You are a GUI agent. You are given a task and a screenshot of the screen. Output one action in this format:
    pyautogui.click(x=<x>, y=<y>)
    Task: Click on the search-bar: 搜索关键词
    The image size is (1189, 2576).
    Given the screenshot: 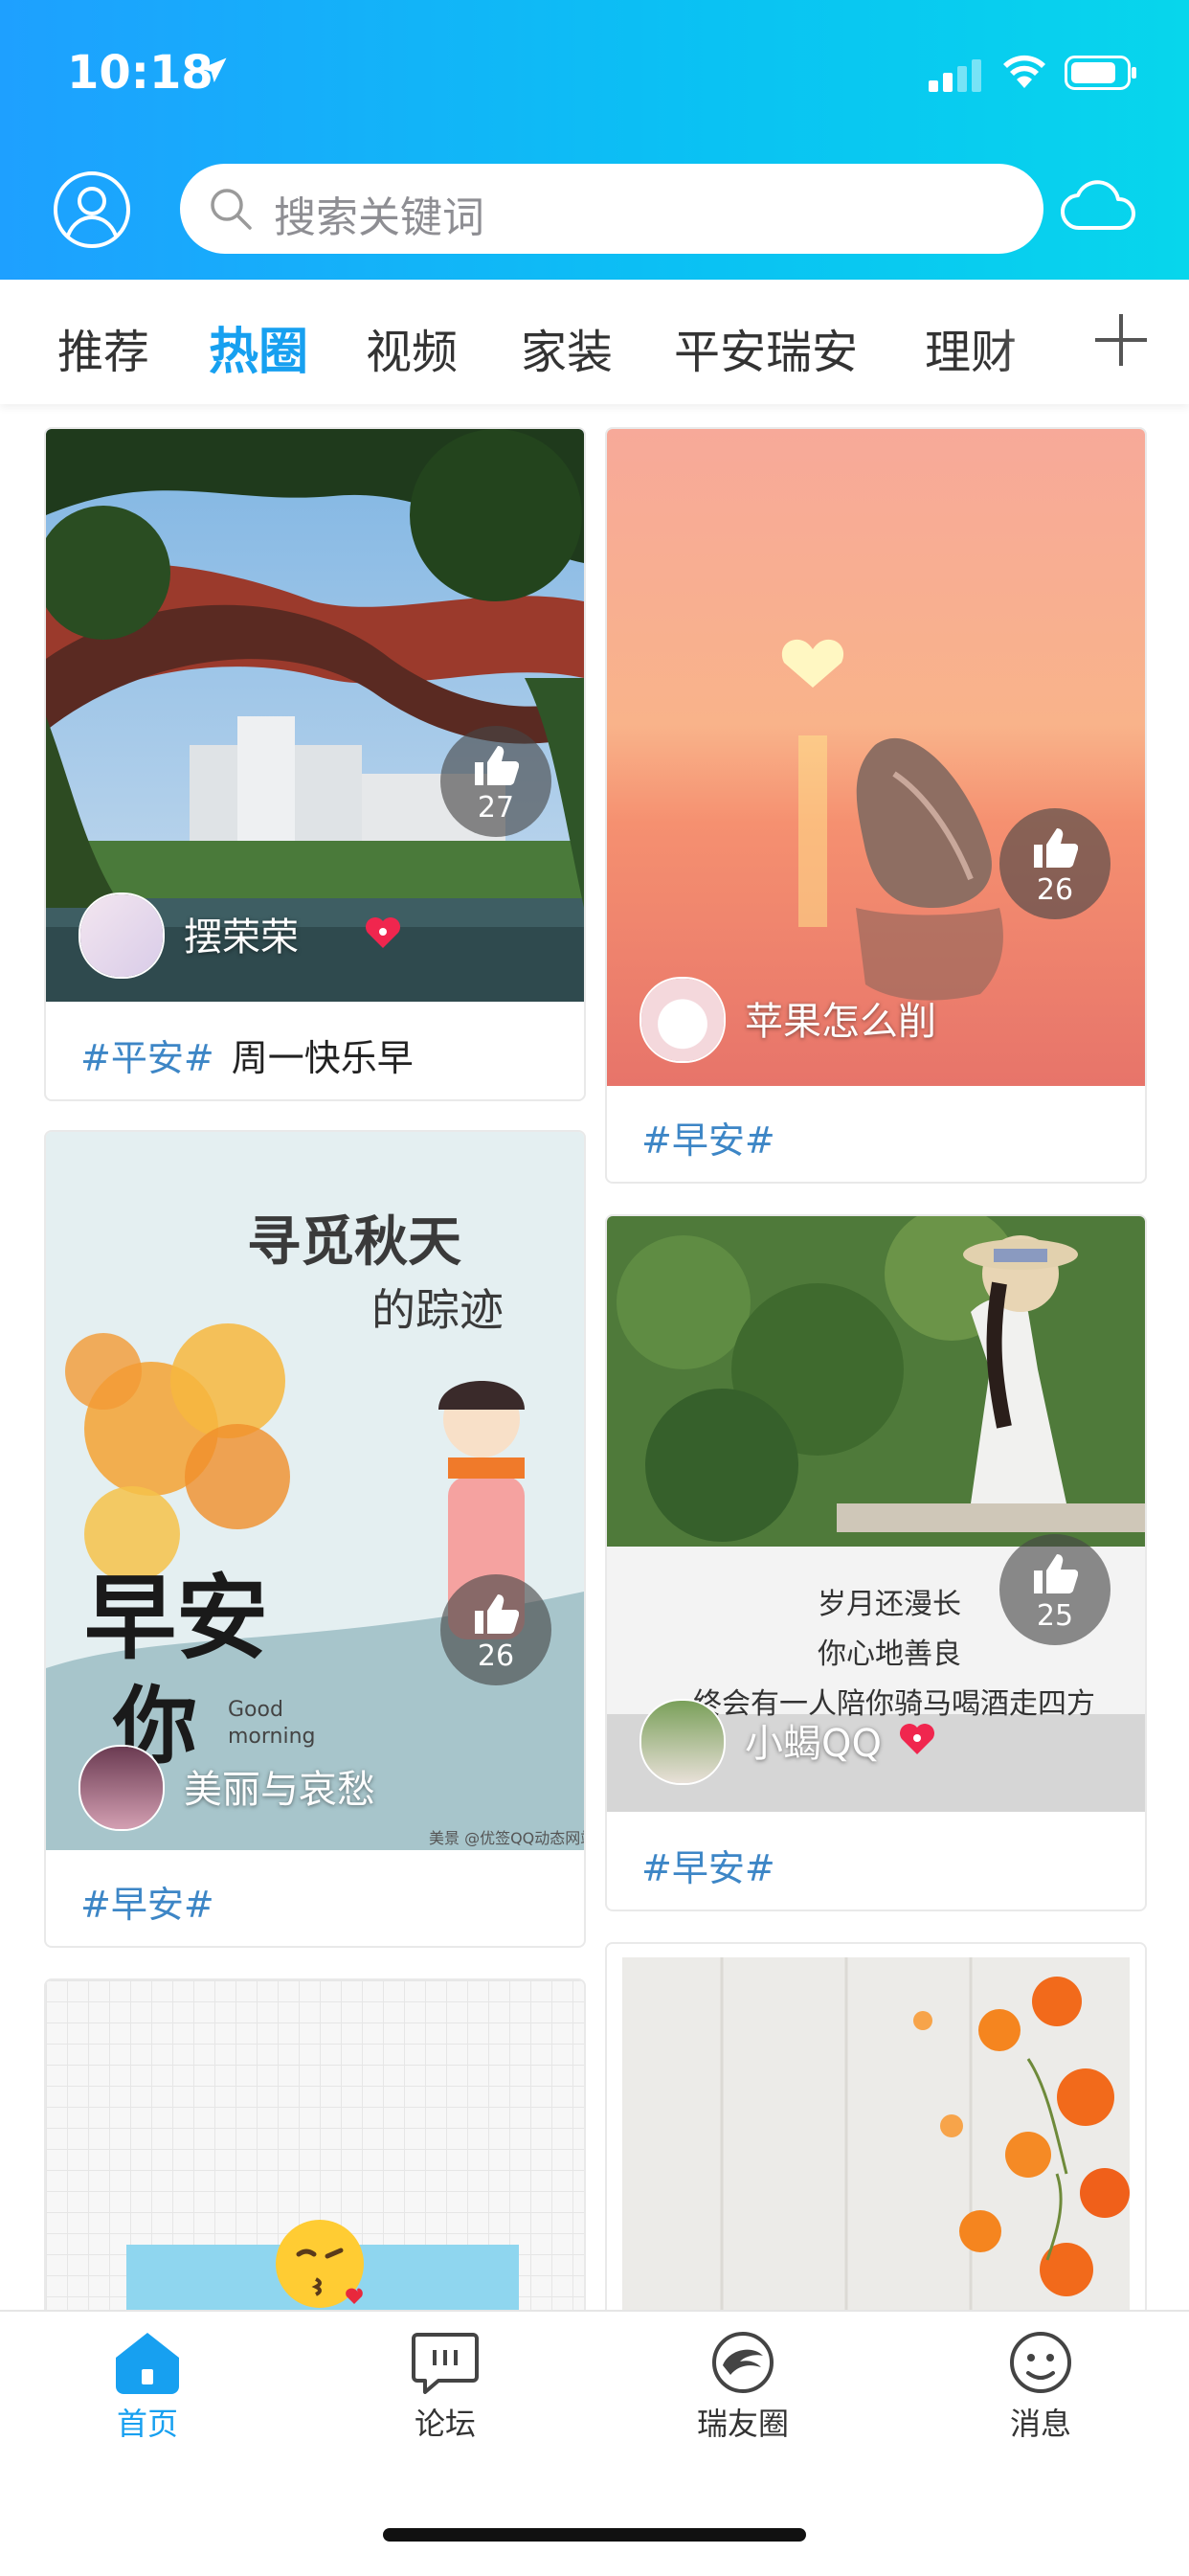 What is the action you would take?
    pyautogui.click(x=611, y=209)
    